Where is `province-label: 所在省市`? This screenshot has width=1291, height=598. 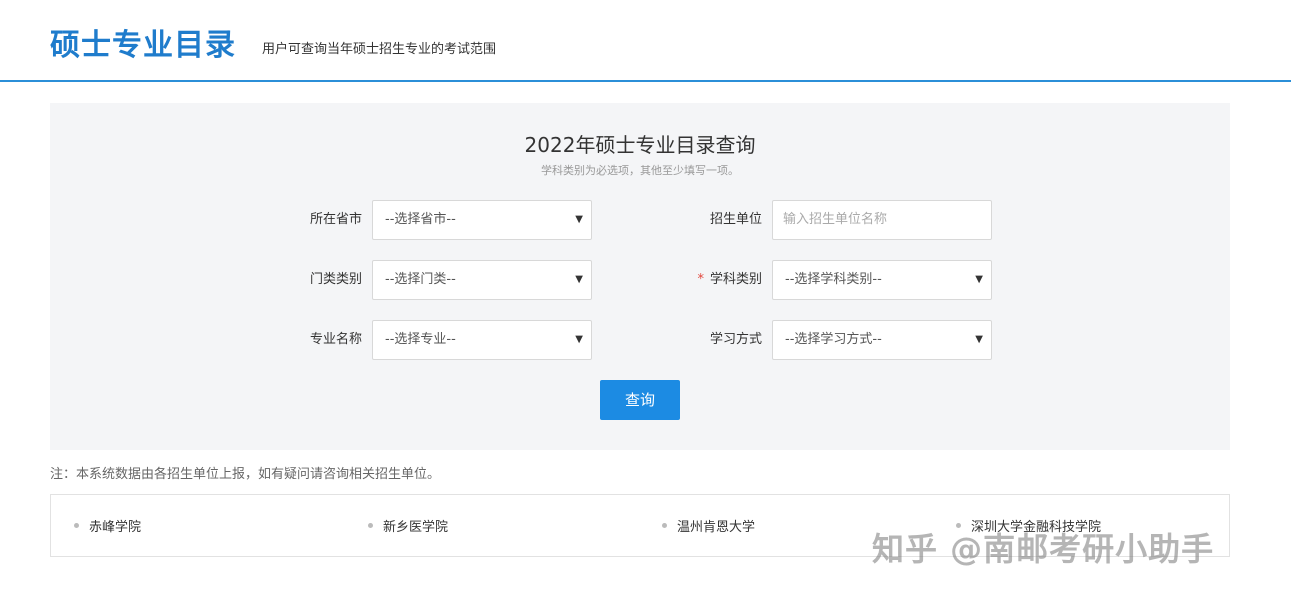
province-label: 所在省市 is located at coordinates (335, 219).